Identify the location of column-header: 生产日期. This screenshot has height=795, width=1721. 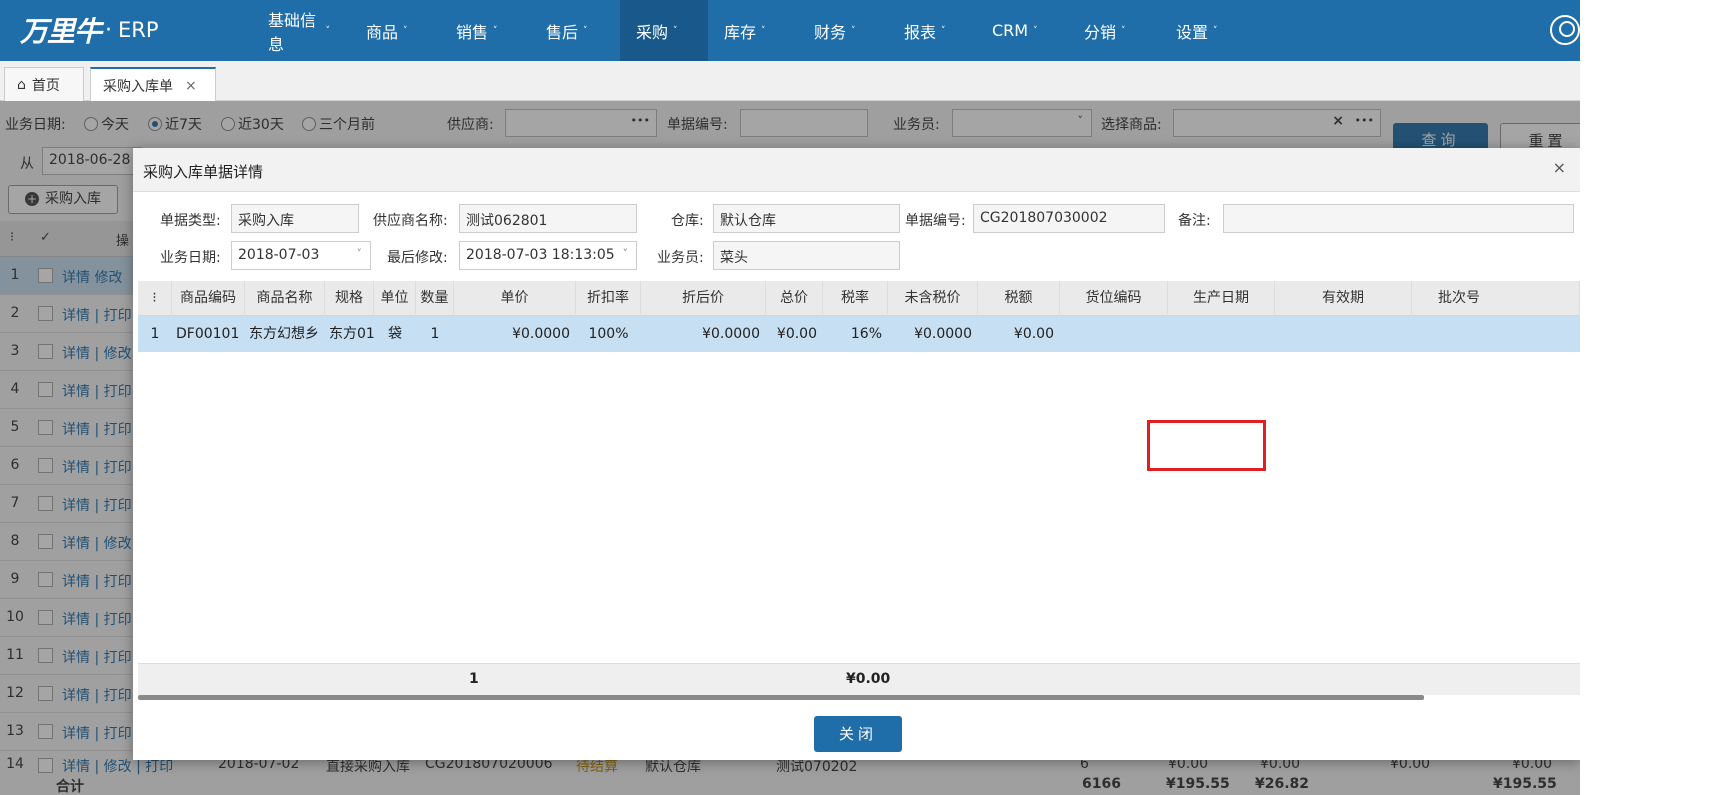
(1221, 298).